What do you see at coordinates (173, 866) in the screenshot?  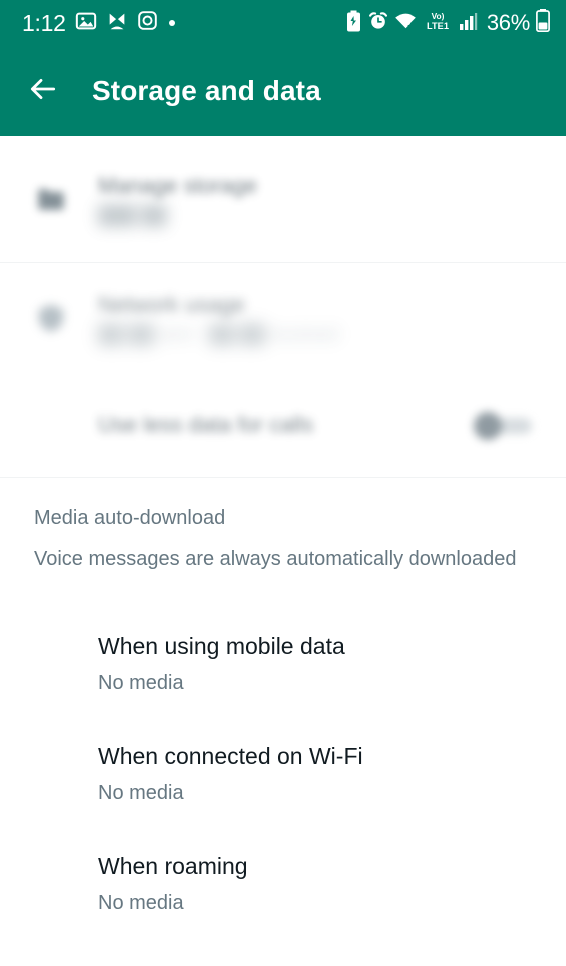 I see `media-item-title: When roaming` at bounding box center [173, 866].